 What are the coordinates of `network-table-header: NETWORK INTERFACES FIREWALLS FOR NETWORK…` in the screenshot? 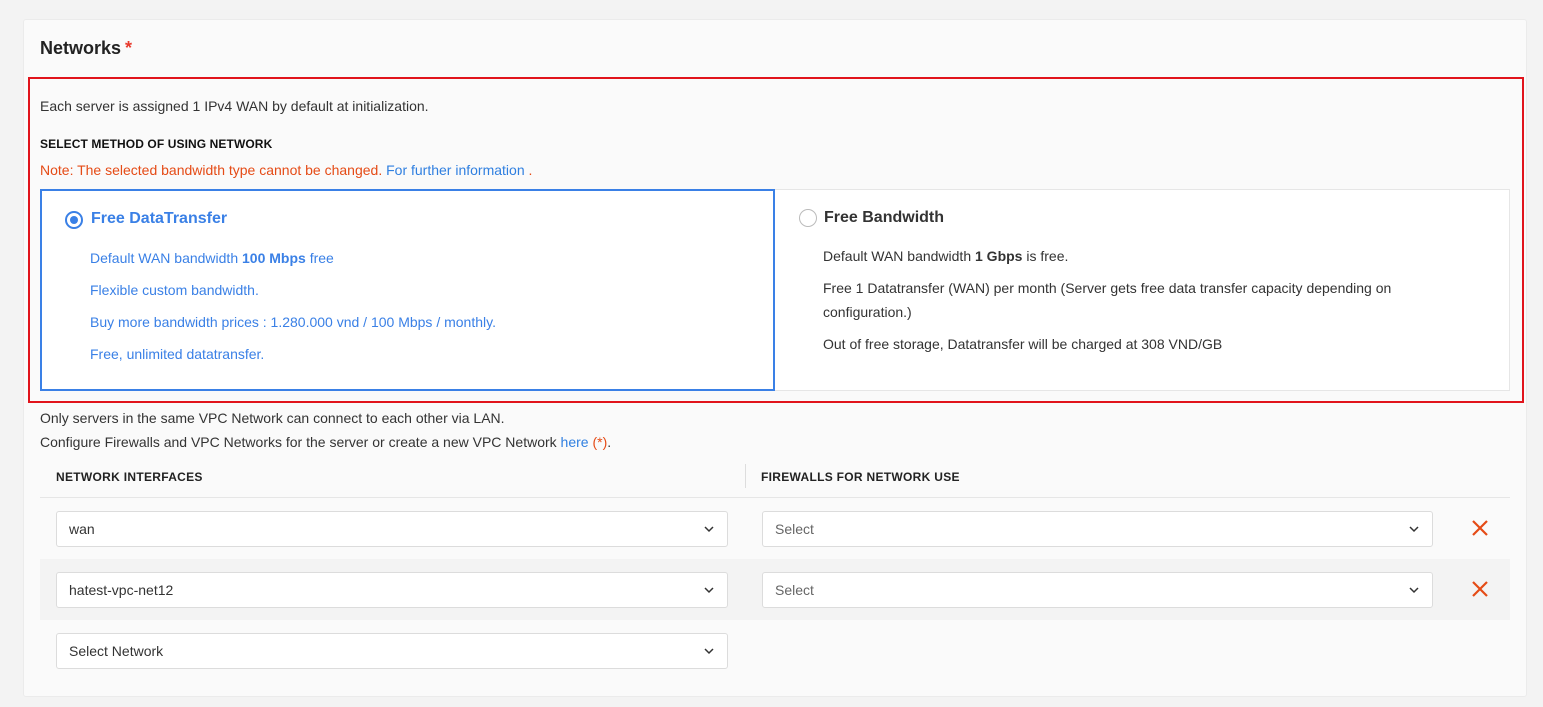 It's located at (775, 481).